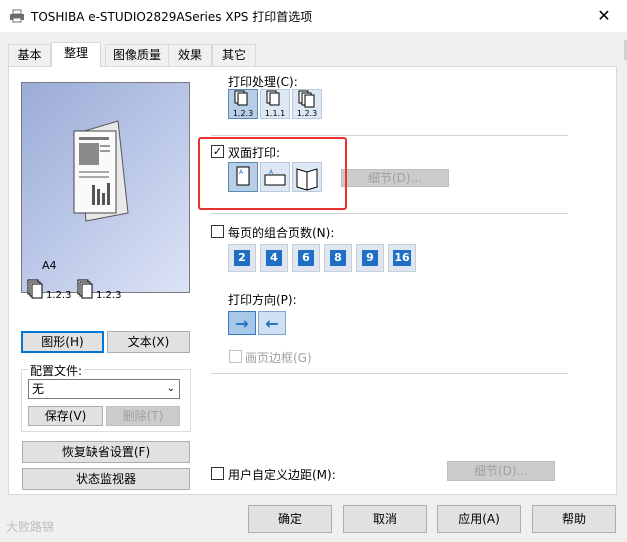 This screenshot has width=627, height=542. What do you see at coordinates (262, 300) in the screenshot?
I see `orientation-label: 打印方向(P):` at bounding box center [262, 300].